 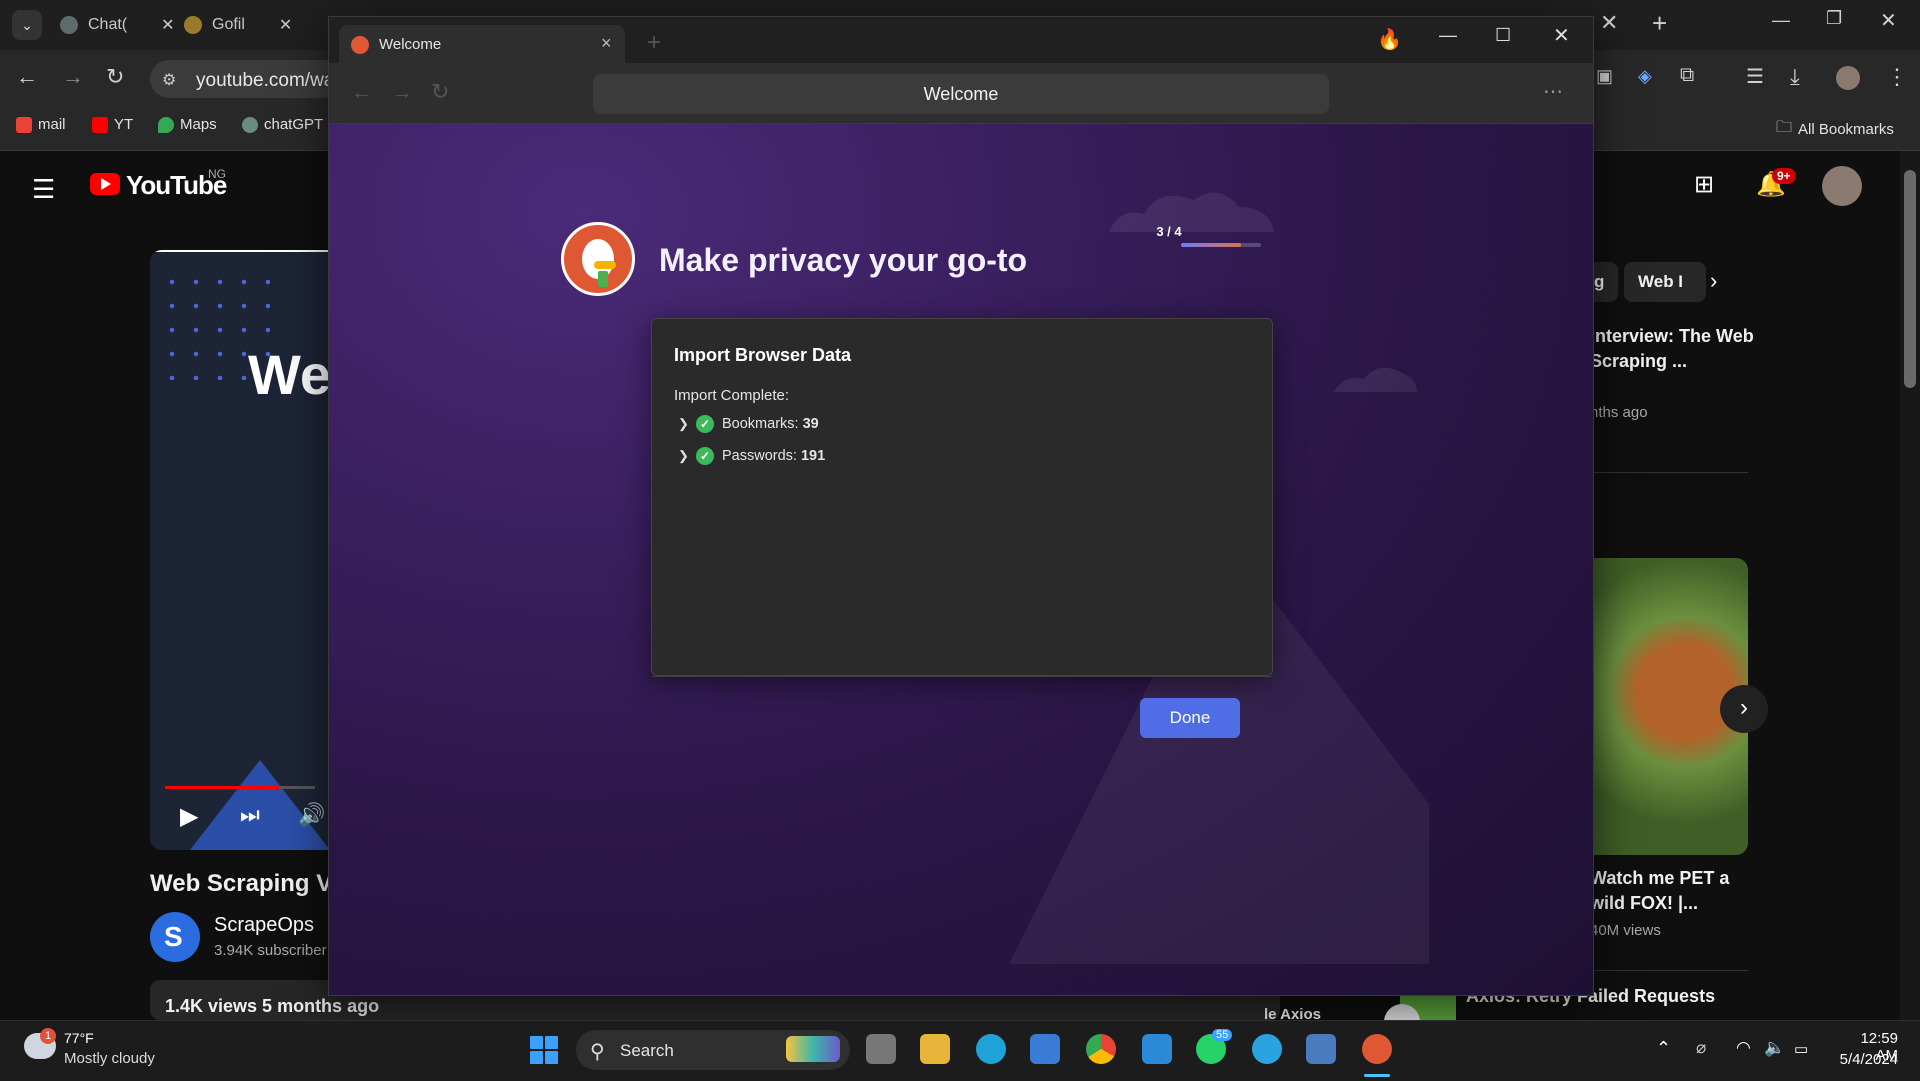 What do you see at coordinates (1713, 281) in the screenshot?
I see `chevron-right-icon: ›` at bounding box center [1713, 281].